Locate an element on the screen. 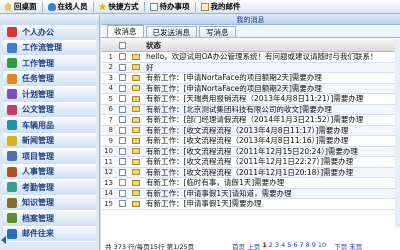  page-number-link: 8 is located at coordinates (308, 245).